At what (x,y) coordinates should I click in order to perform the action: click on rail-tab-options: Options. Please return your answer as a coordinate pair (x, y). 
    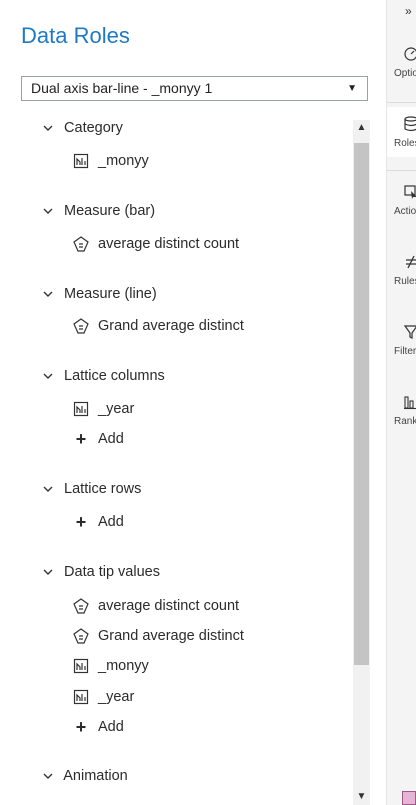
    Looking at the image, I should click on (401, 73).